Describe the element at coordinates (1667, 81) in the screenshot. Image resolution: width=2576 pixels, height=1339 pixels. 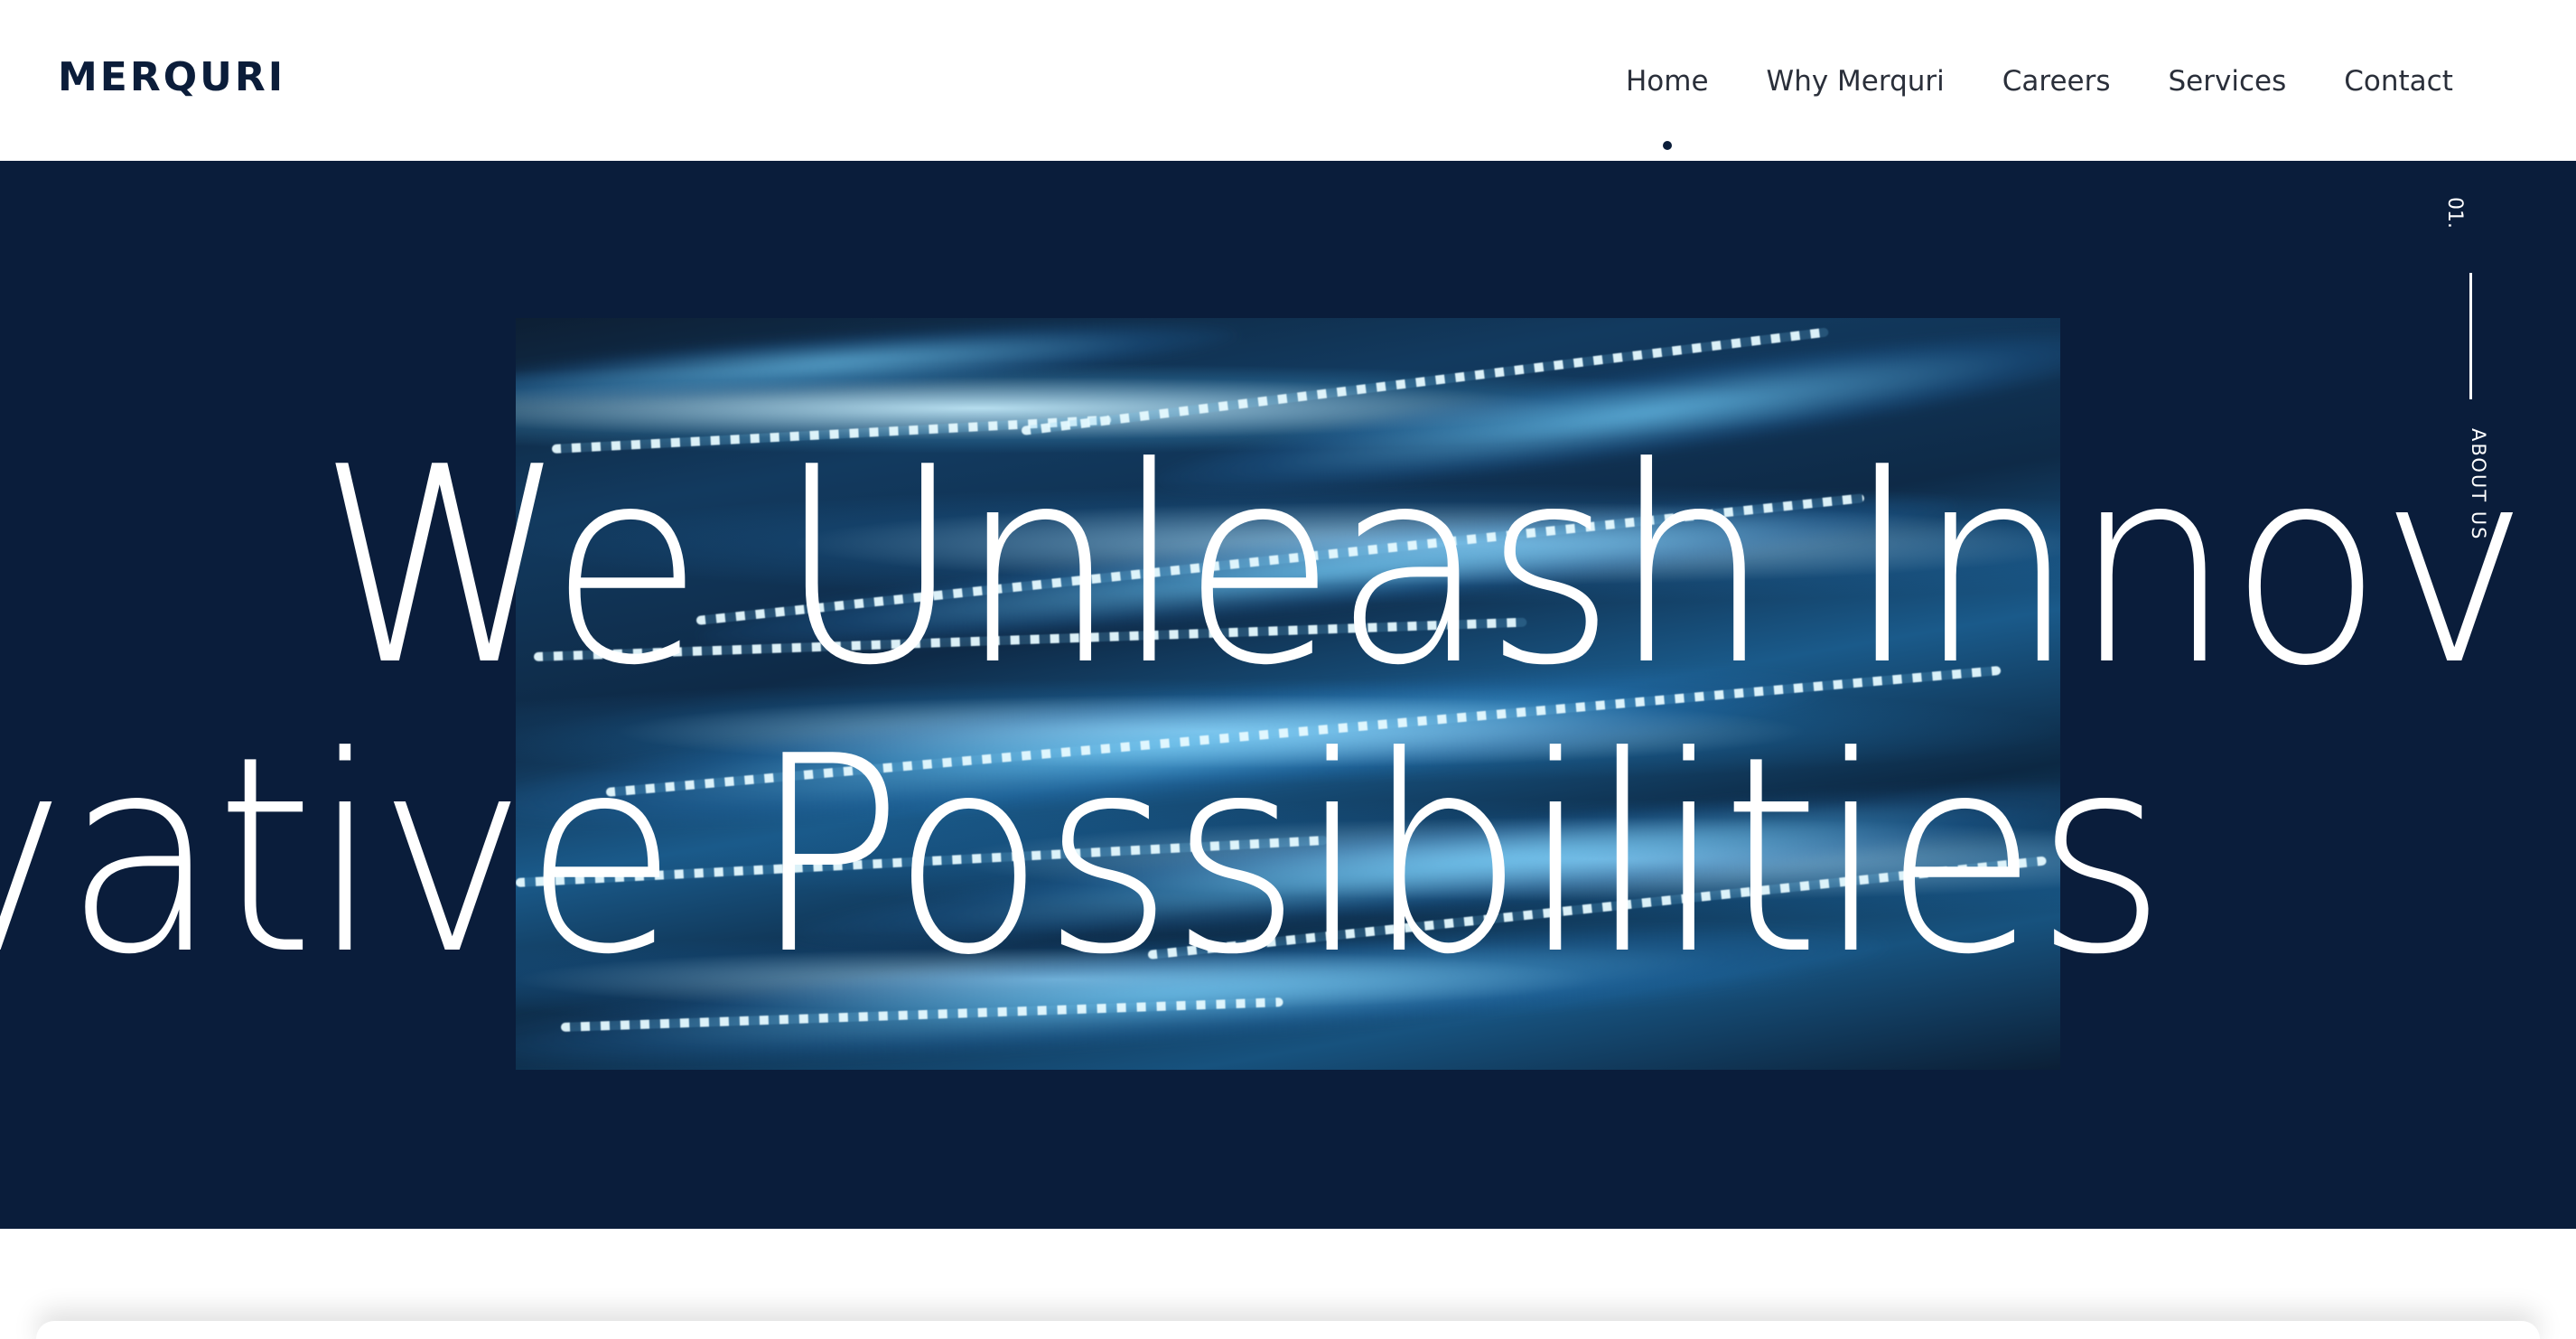
I see `nav-item-label: Home` at that location.